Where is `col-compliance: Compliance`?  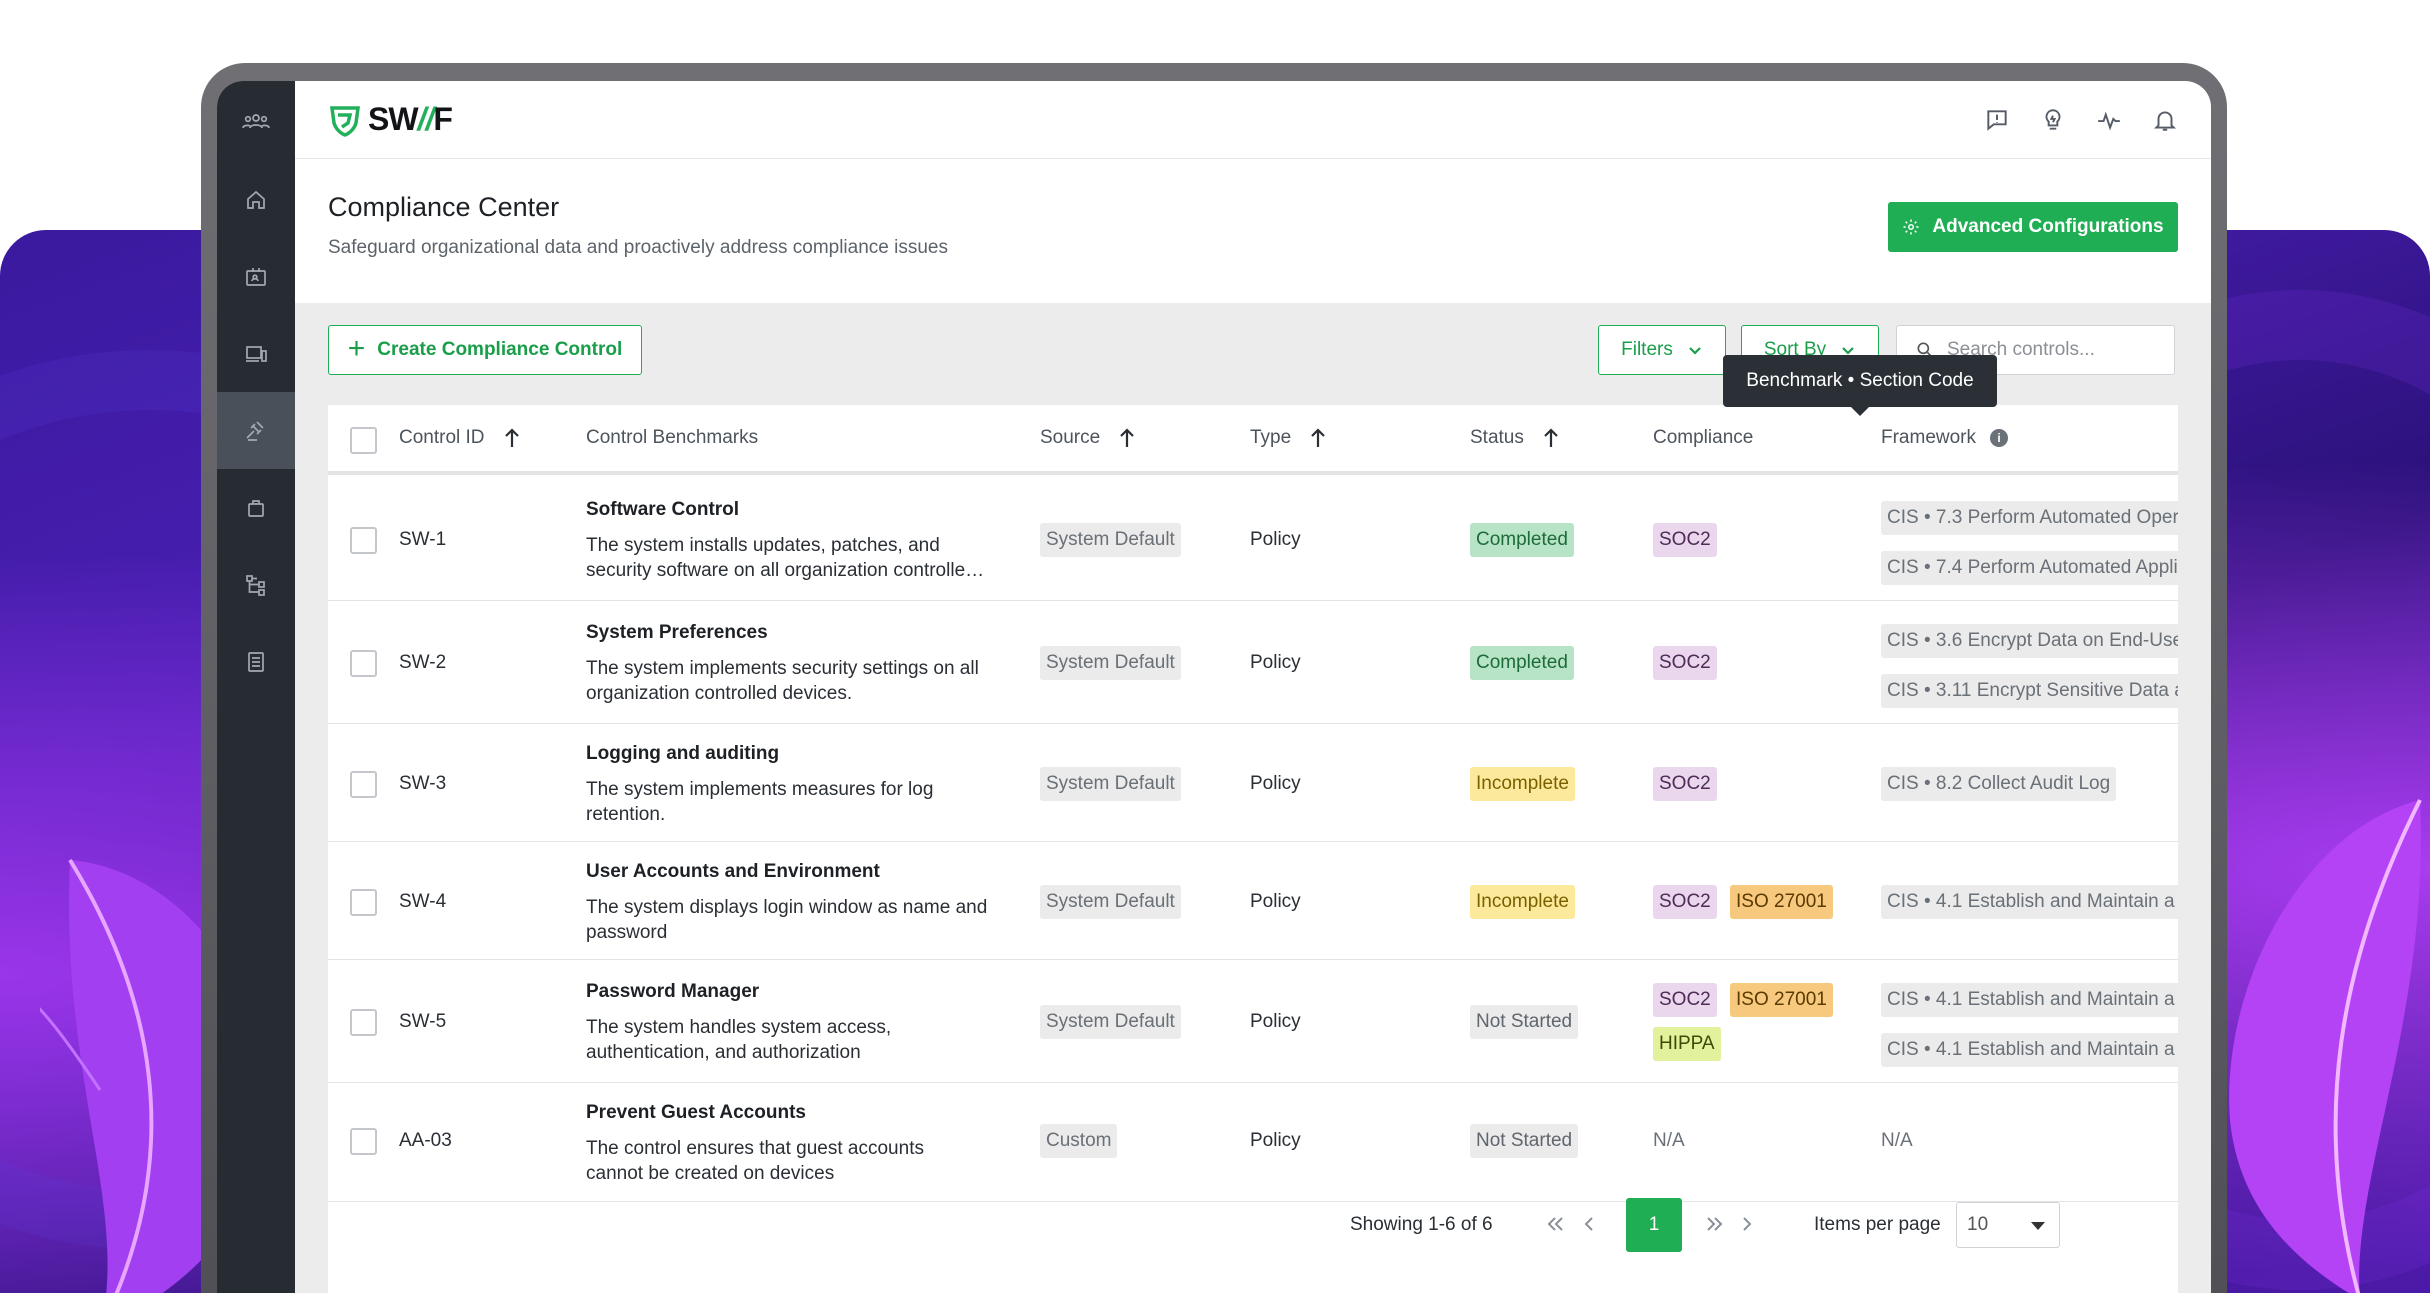
col-compliance: Compliance is located at coordinates (1703, 438).